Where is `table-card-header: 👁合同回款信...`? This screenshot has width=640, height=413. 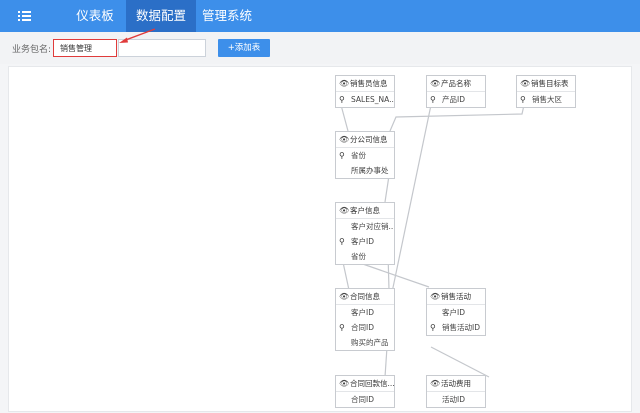
table-card-header: 👁合同回款信... is located at coordinates (365, 384).